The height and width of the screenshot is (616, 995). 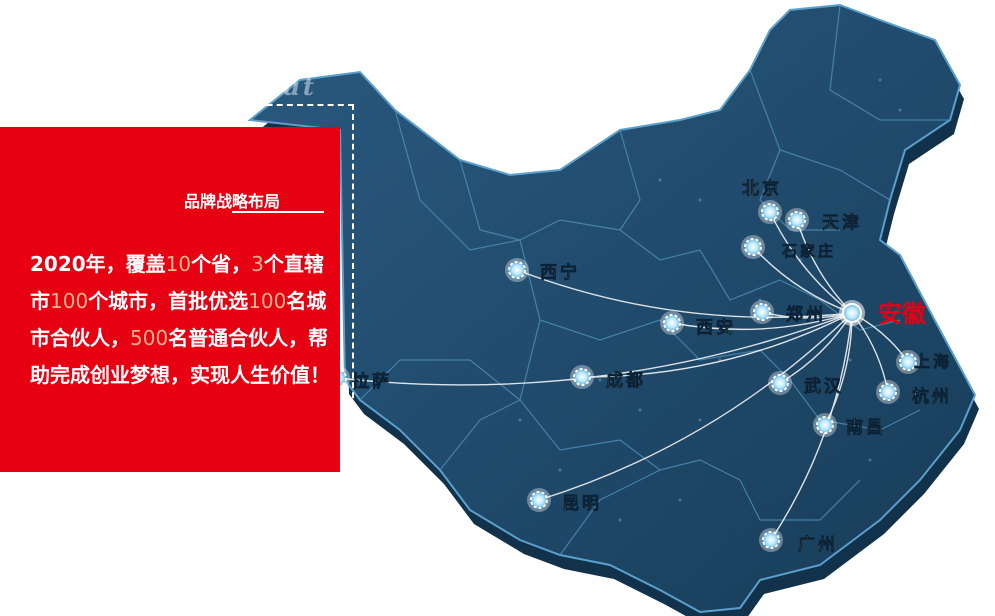 What do you see at coordinates (753, 247) in the screenshot?
I see `city-node-shijiazhuang` at bounding box center [753, 247].